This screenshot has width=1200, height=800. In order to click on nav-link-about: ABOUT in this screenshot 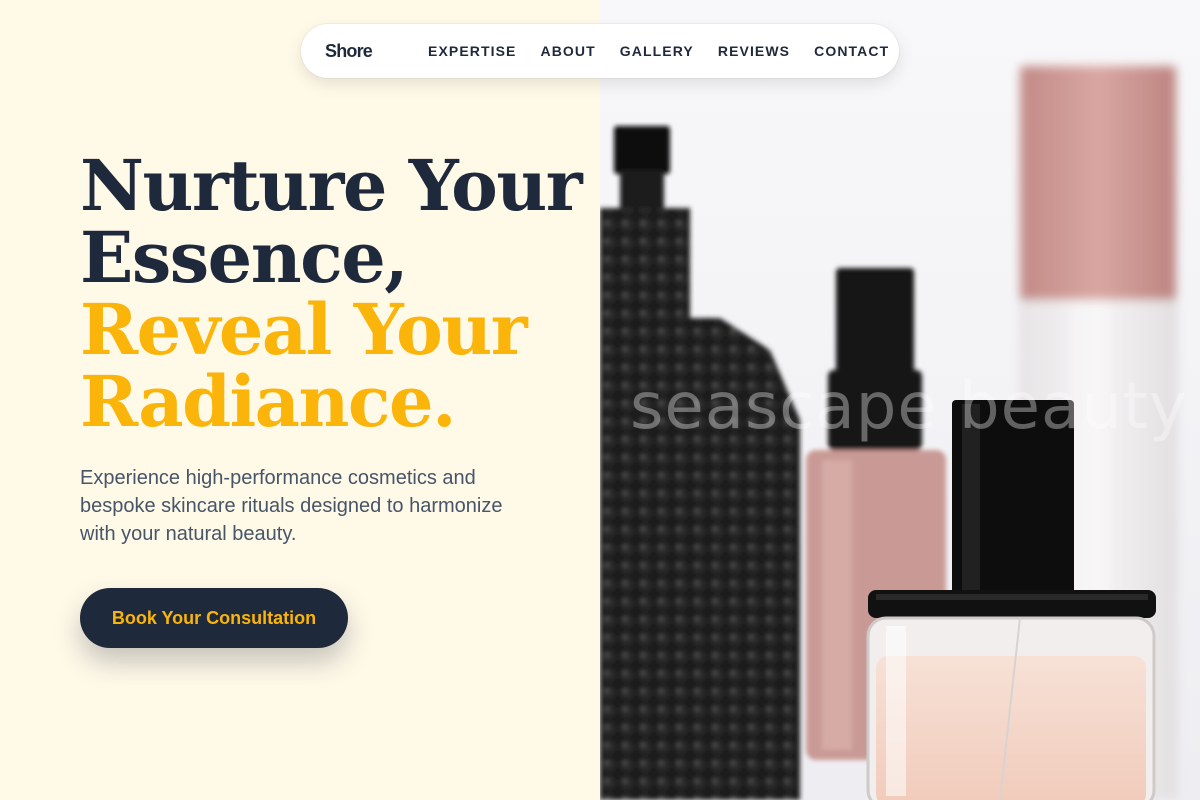, I will do `click(568, 51)`.